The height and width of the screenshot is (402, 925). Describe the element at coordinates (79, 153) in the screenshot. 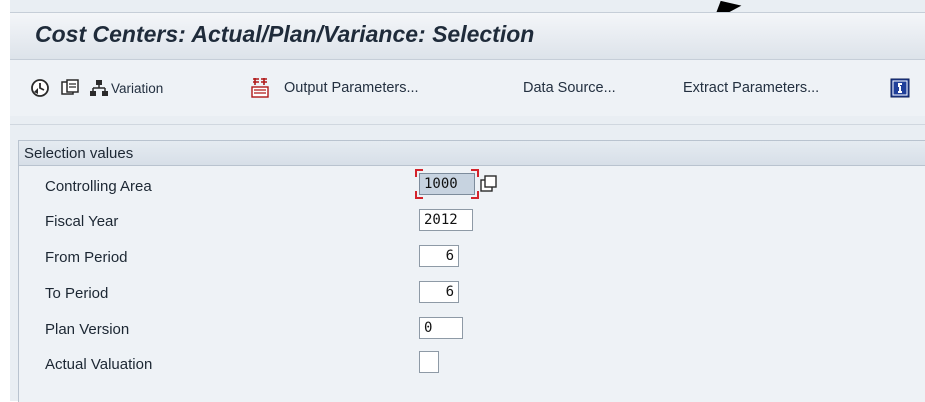

I see `group-title: Selection values` at that location.